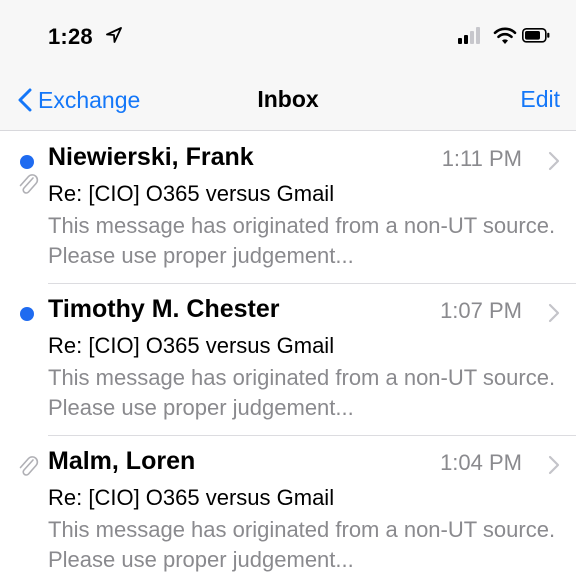  What do you see at coordinates (481, 158) in the screenshot?
I see `message-time: 1:11 PM` at bounding box center [481, 158].